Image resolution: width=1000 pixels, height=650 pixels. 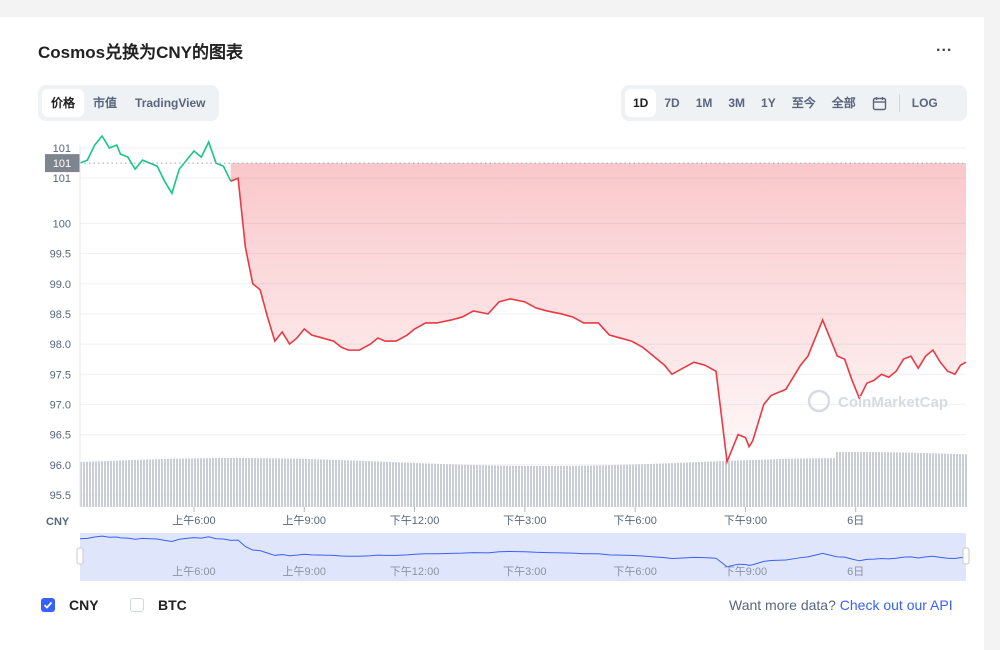 What do you see at coordinates (137, 605) in the screenshot?
I see `checkbox-btc` at bounding box center [137, 605].